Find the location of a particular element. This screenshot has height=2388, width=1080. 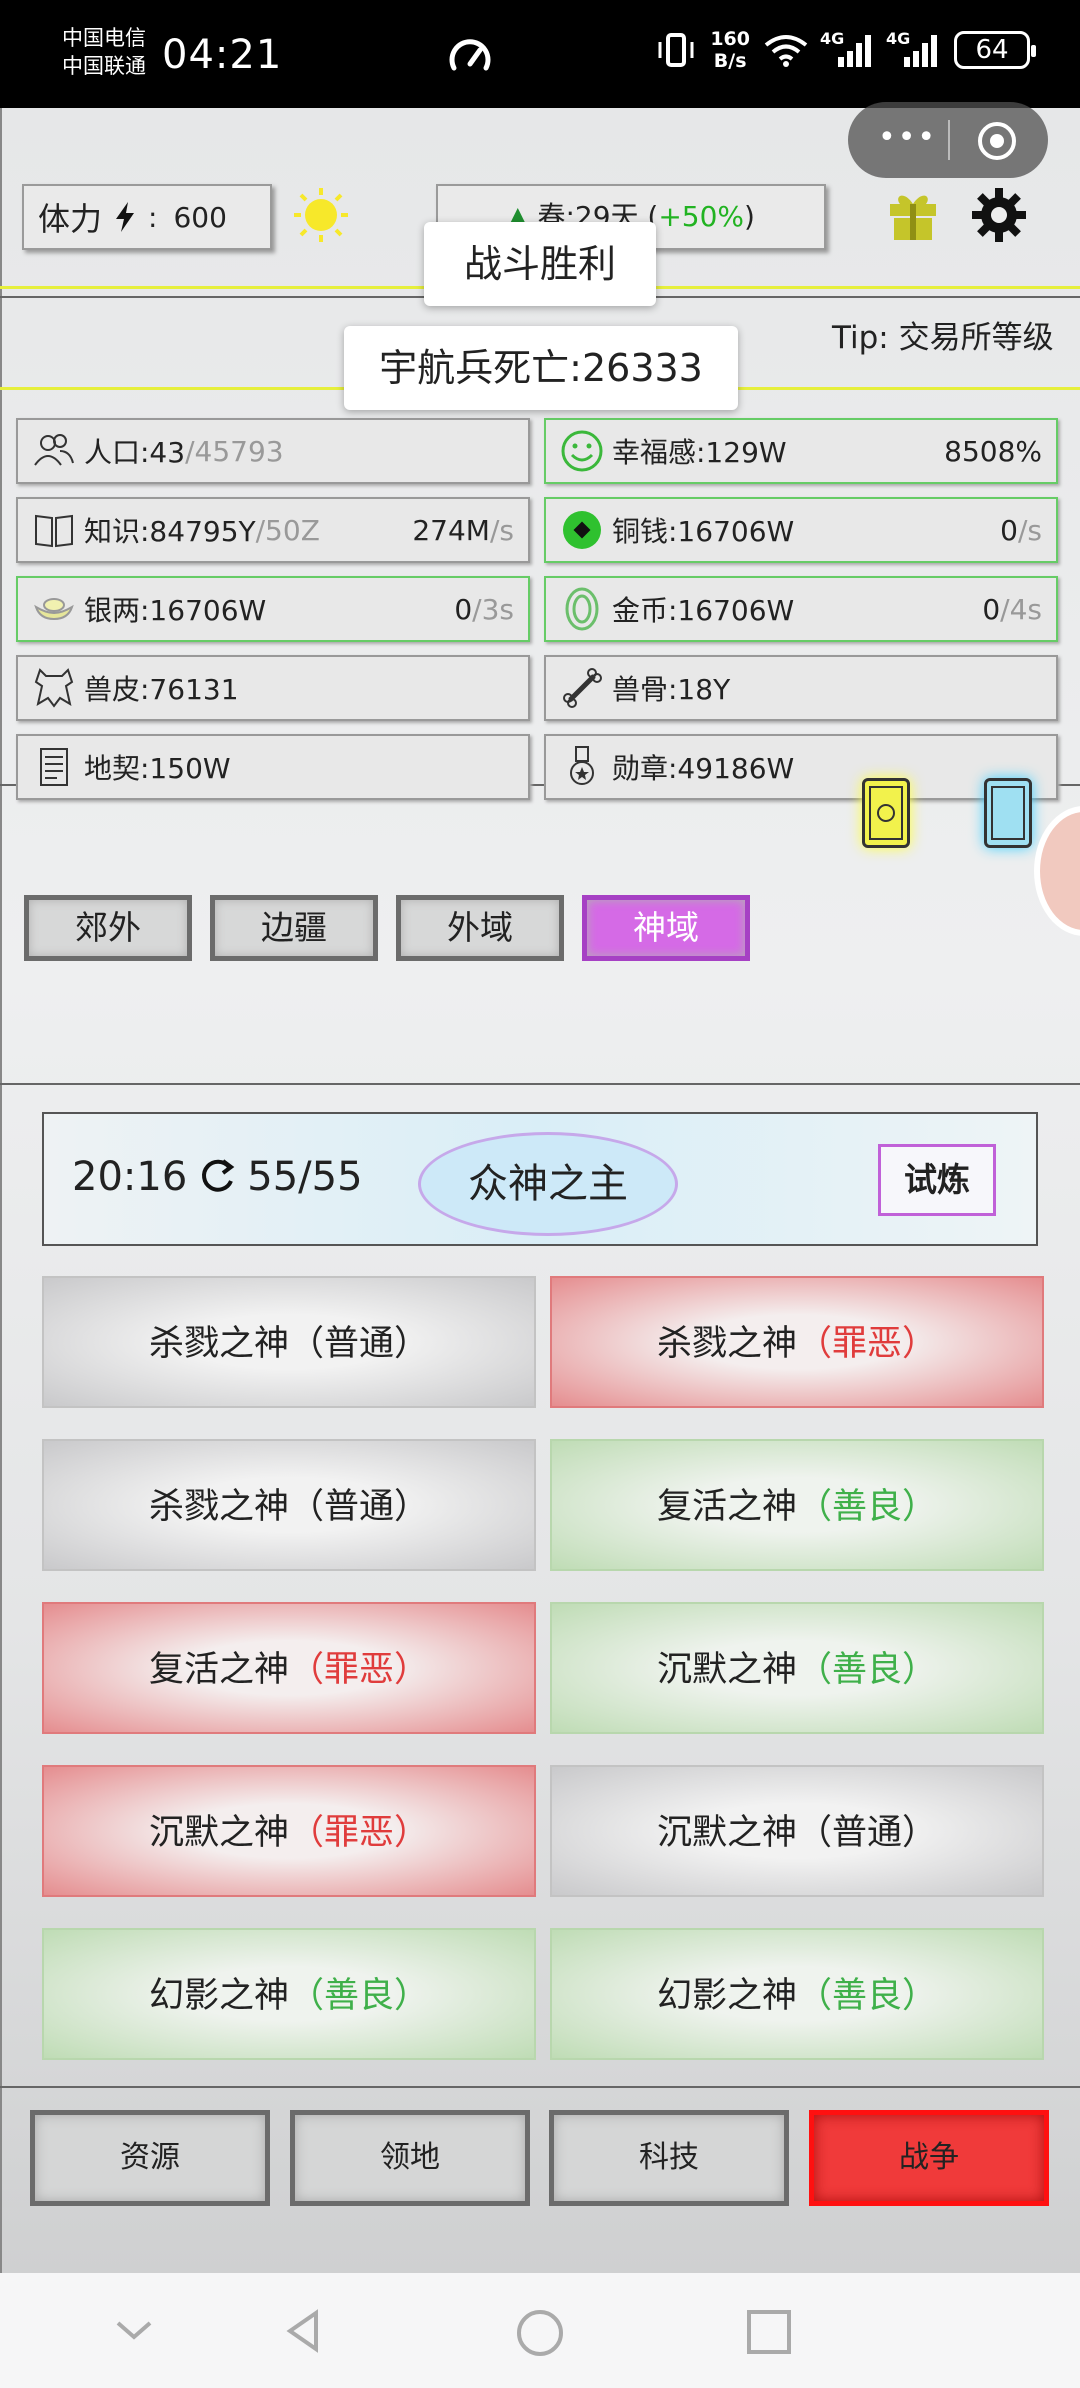

net-speed: 160 B/s is located at coordinates (730, 50).